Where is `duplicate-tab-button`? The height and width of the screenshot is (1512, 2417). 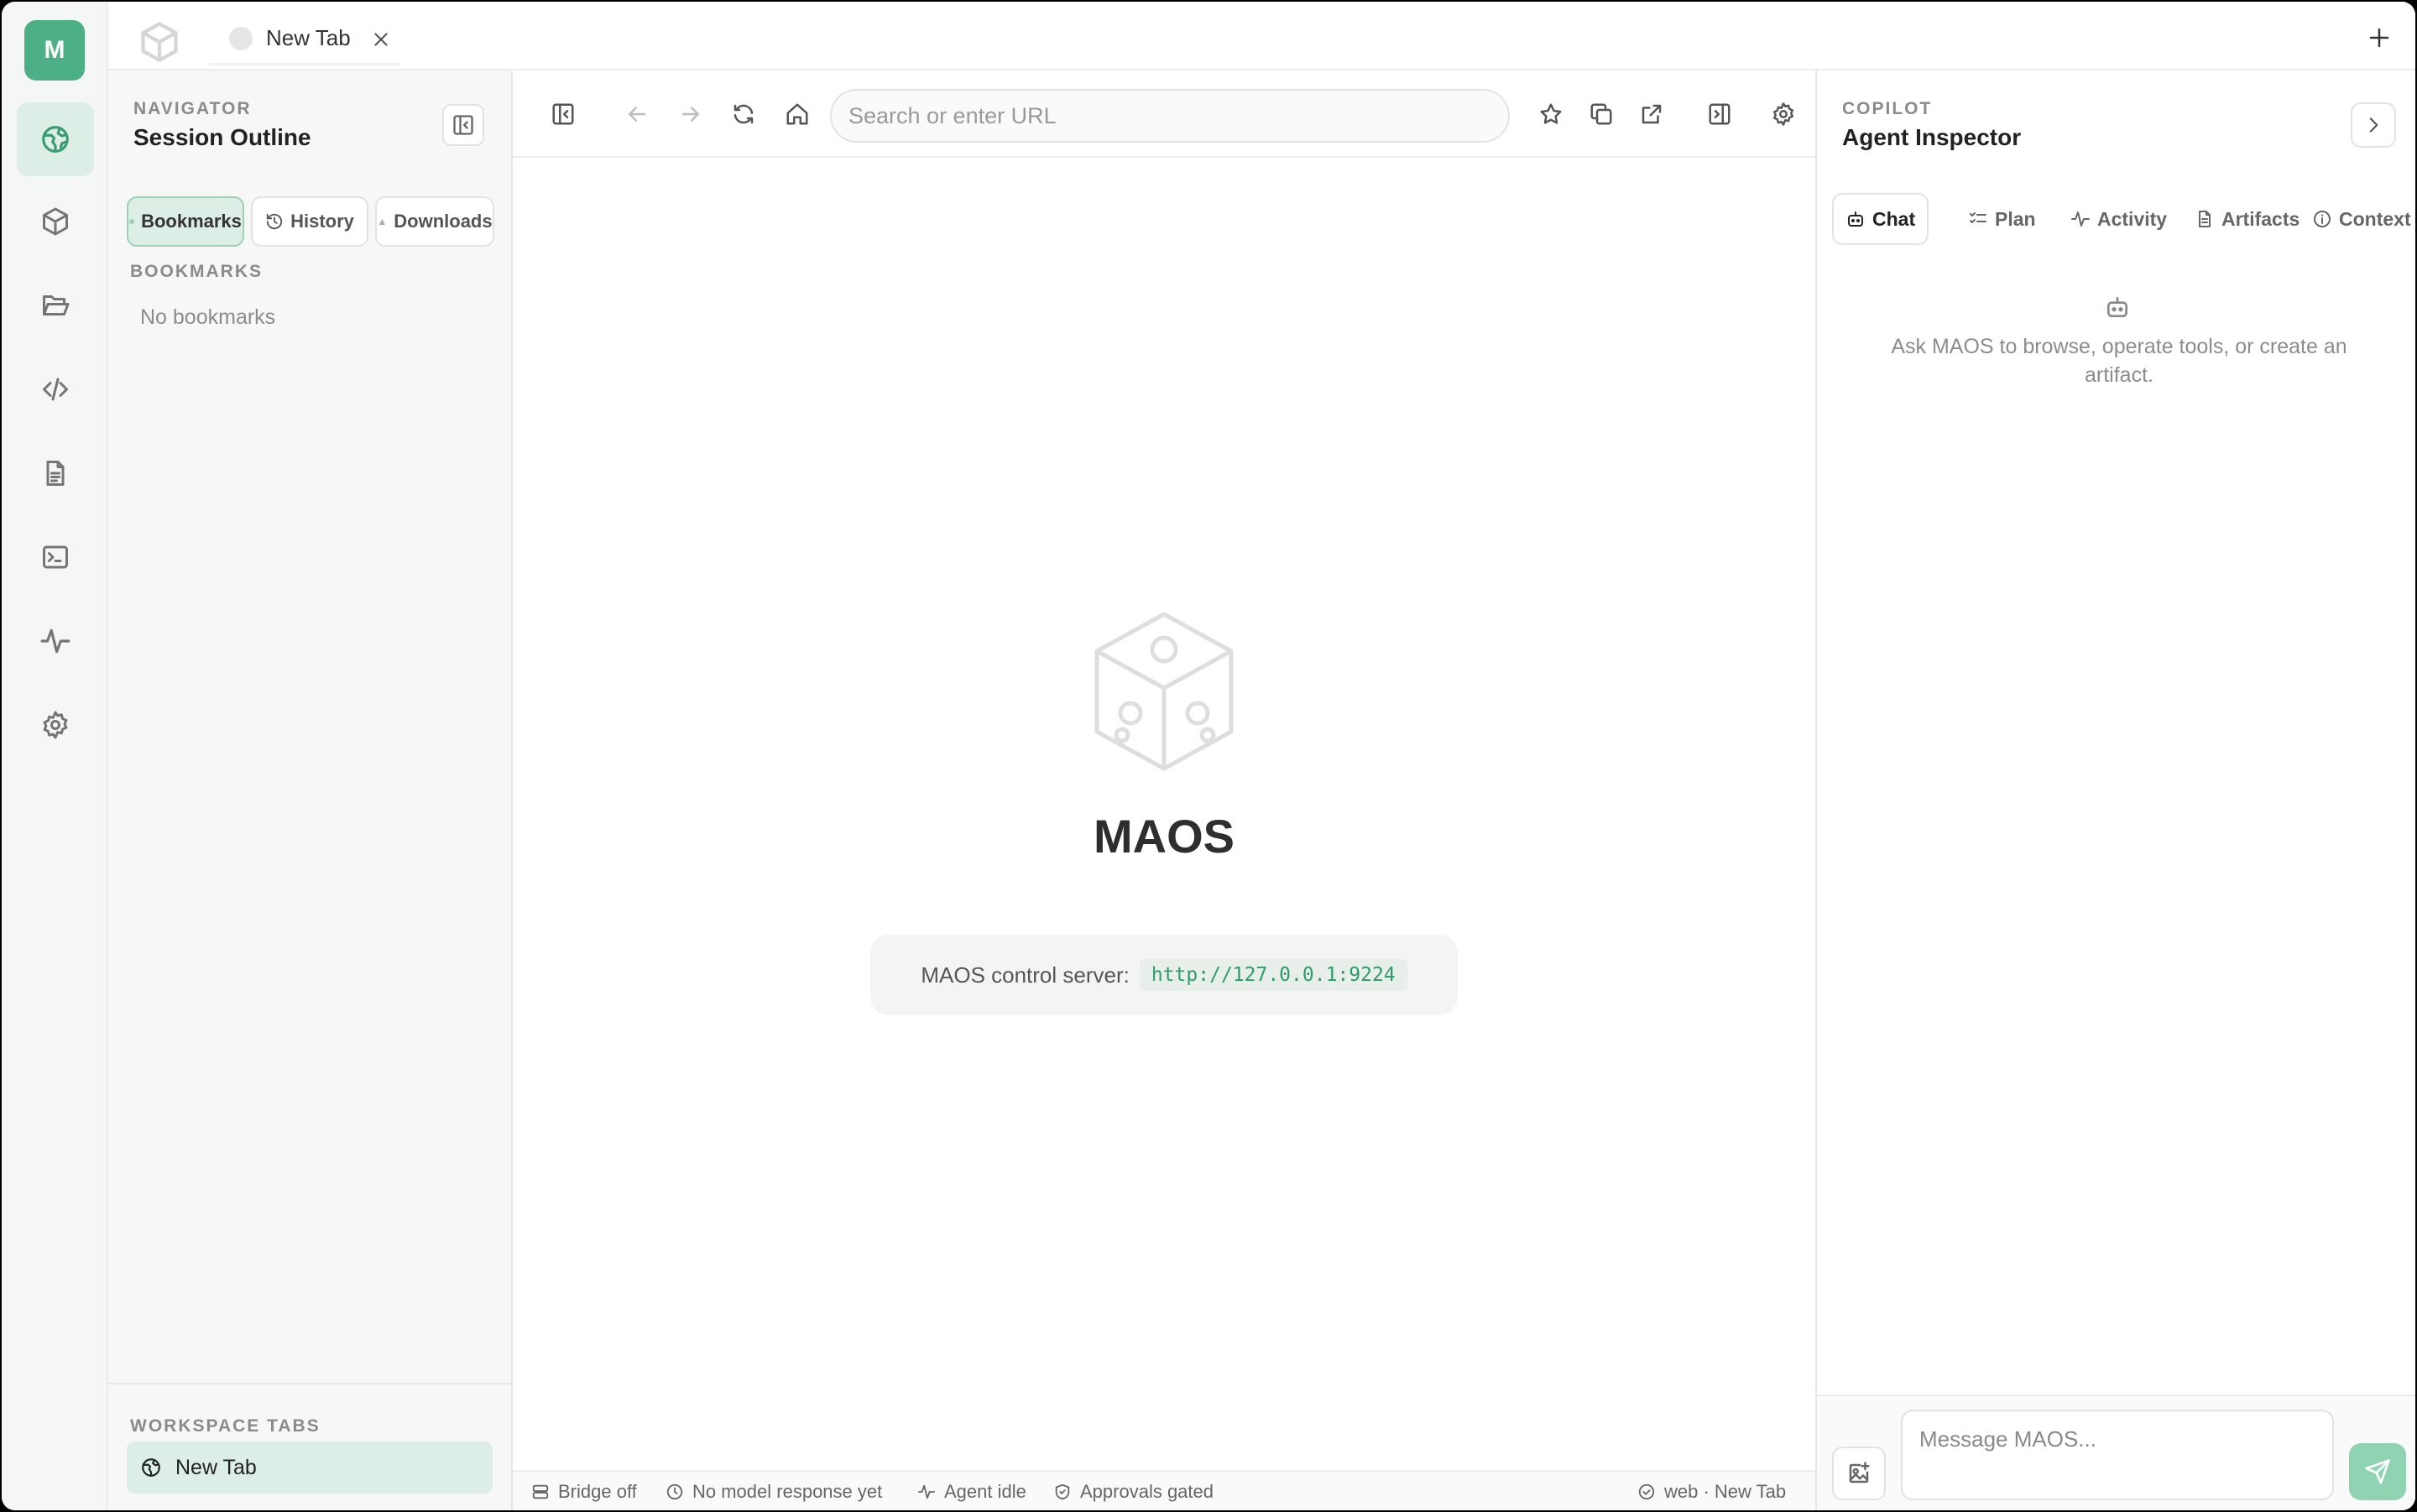
duplicate-tab-button is located at coordinates (1601, 114).